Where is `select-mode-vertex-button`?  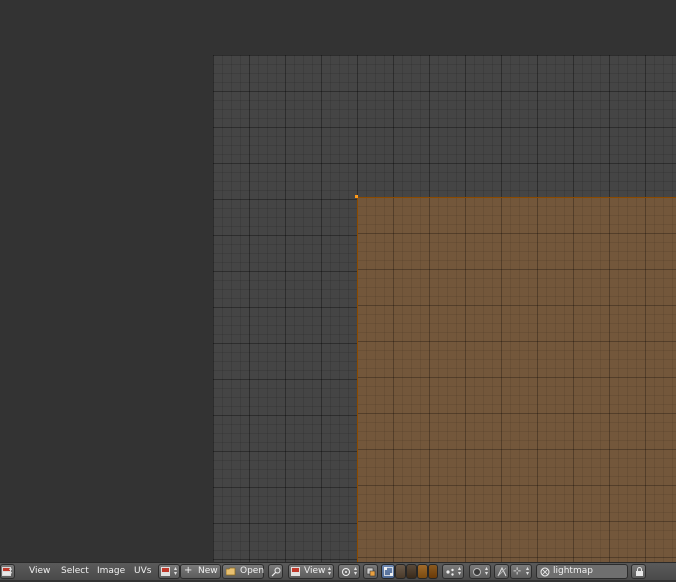
select-mode-vertex-button is located at coordinates (388, 571).